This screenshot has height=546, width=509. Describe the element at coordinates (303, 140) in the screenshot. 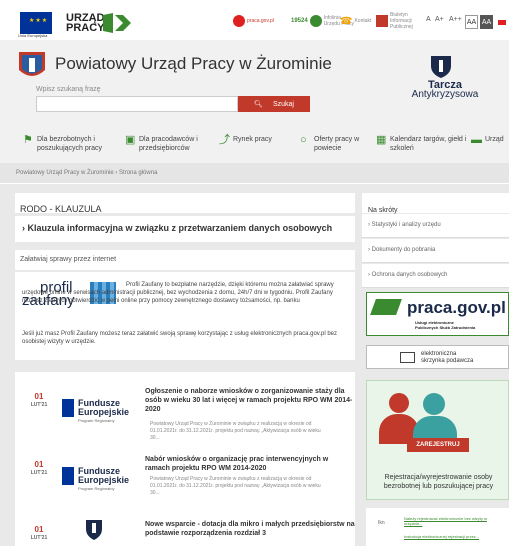

I see `search-icon: ○` at that location.